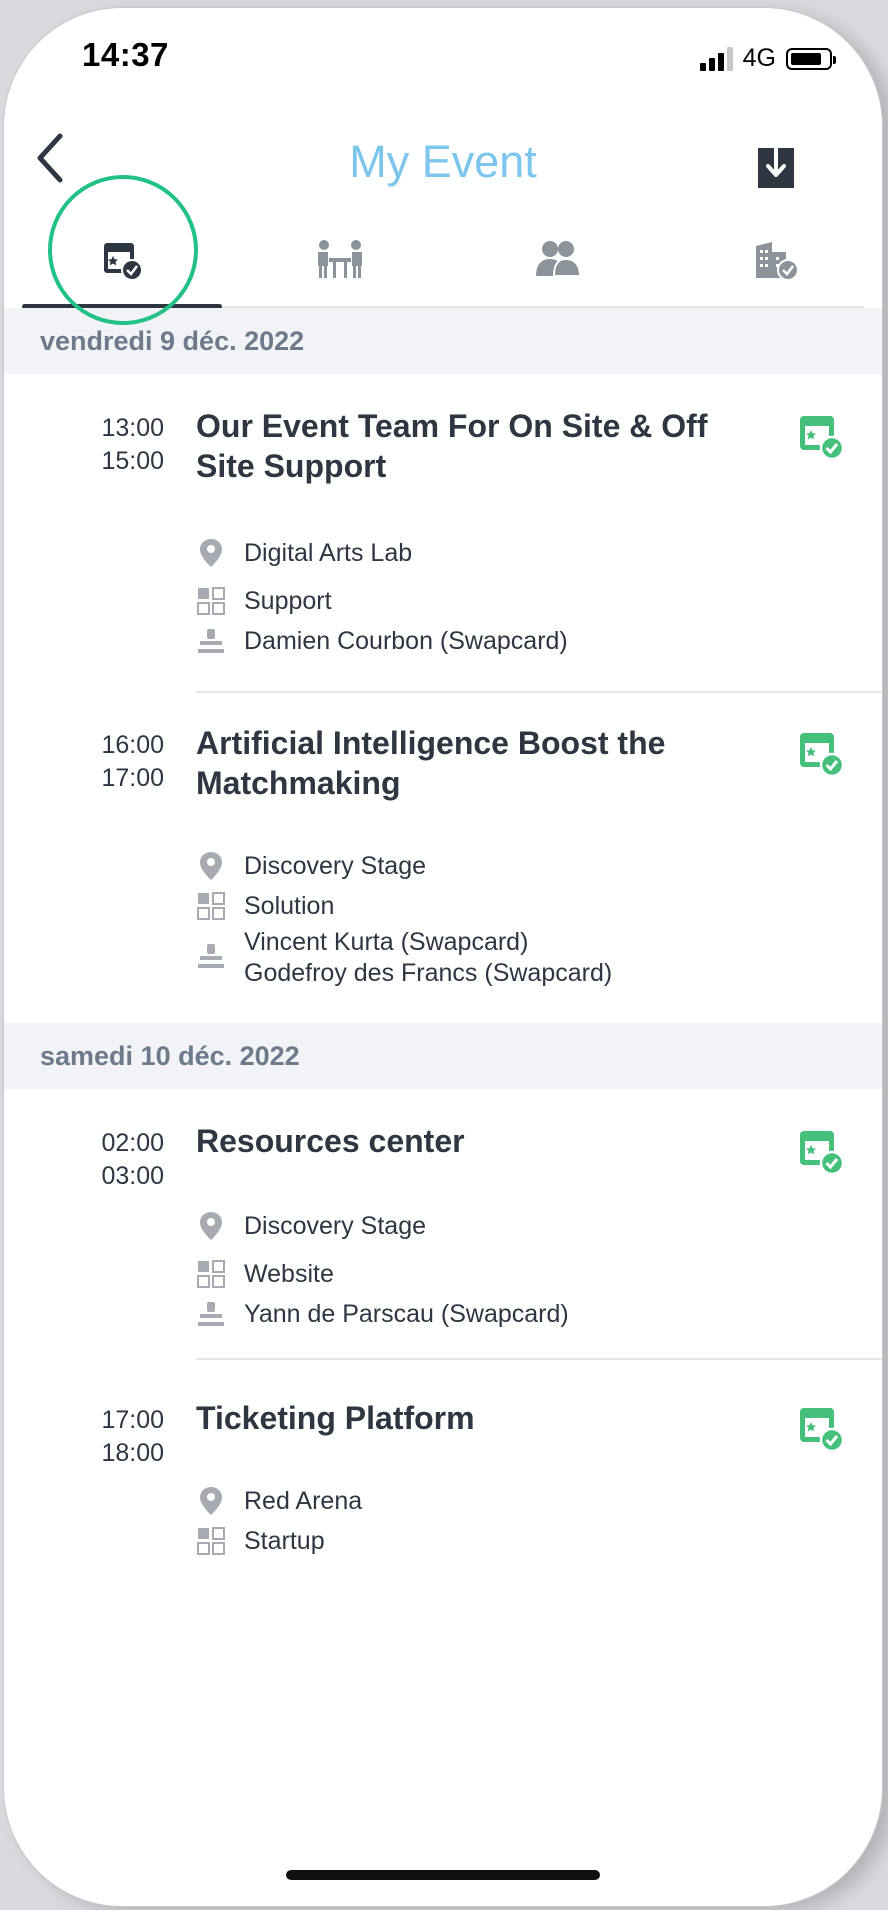  What do you see at coordinates (132, 1420) in the screenshot?
I see `session-start: 17:00` at bounding box center [132, 1420].